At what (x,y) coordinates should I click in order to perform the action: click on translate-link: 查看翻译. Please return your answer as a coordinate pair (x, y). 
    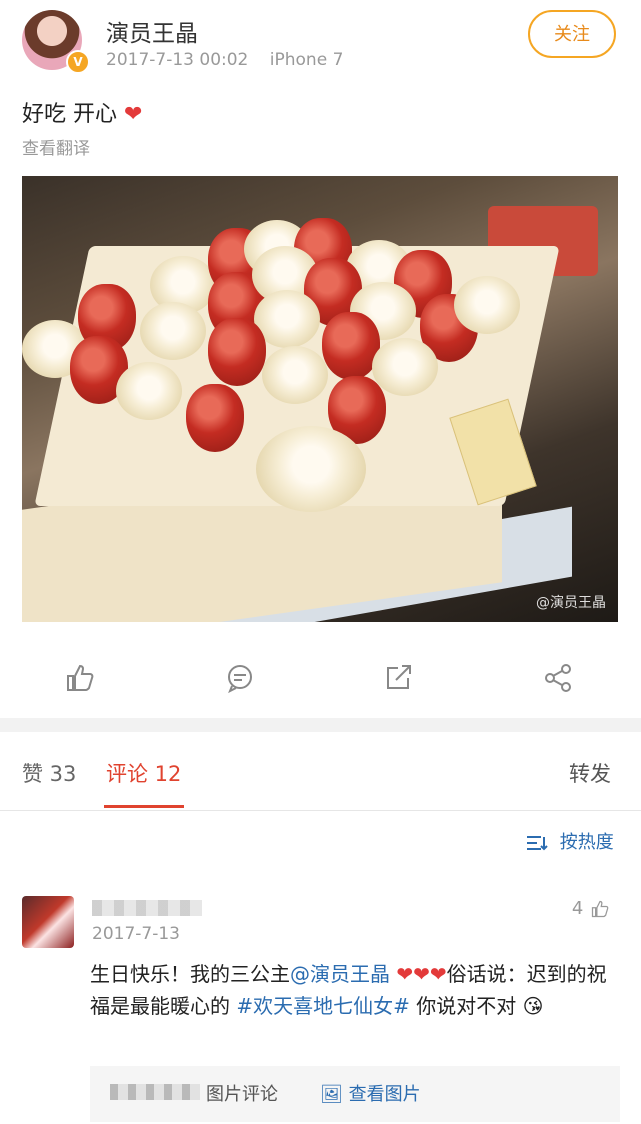
    Looking at the image, I should click on (56, 146).